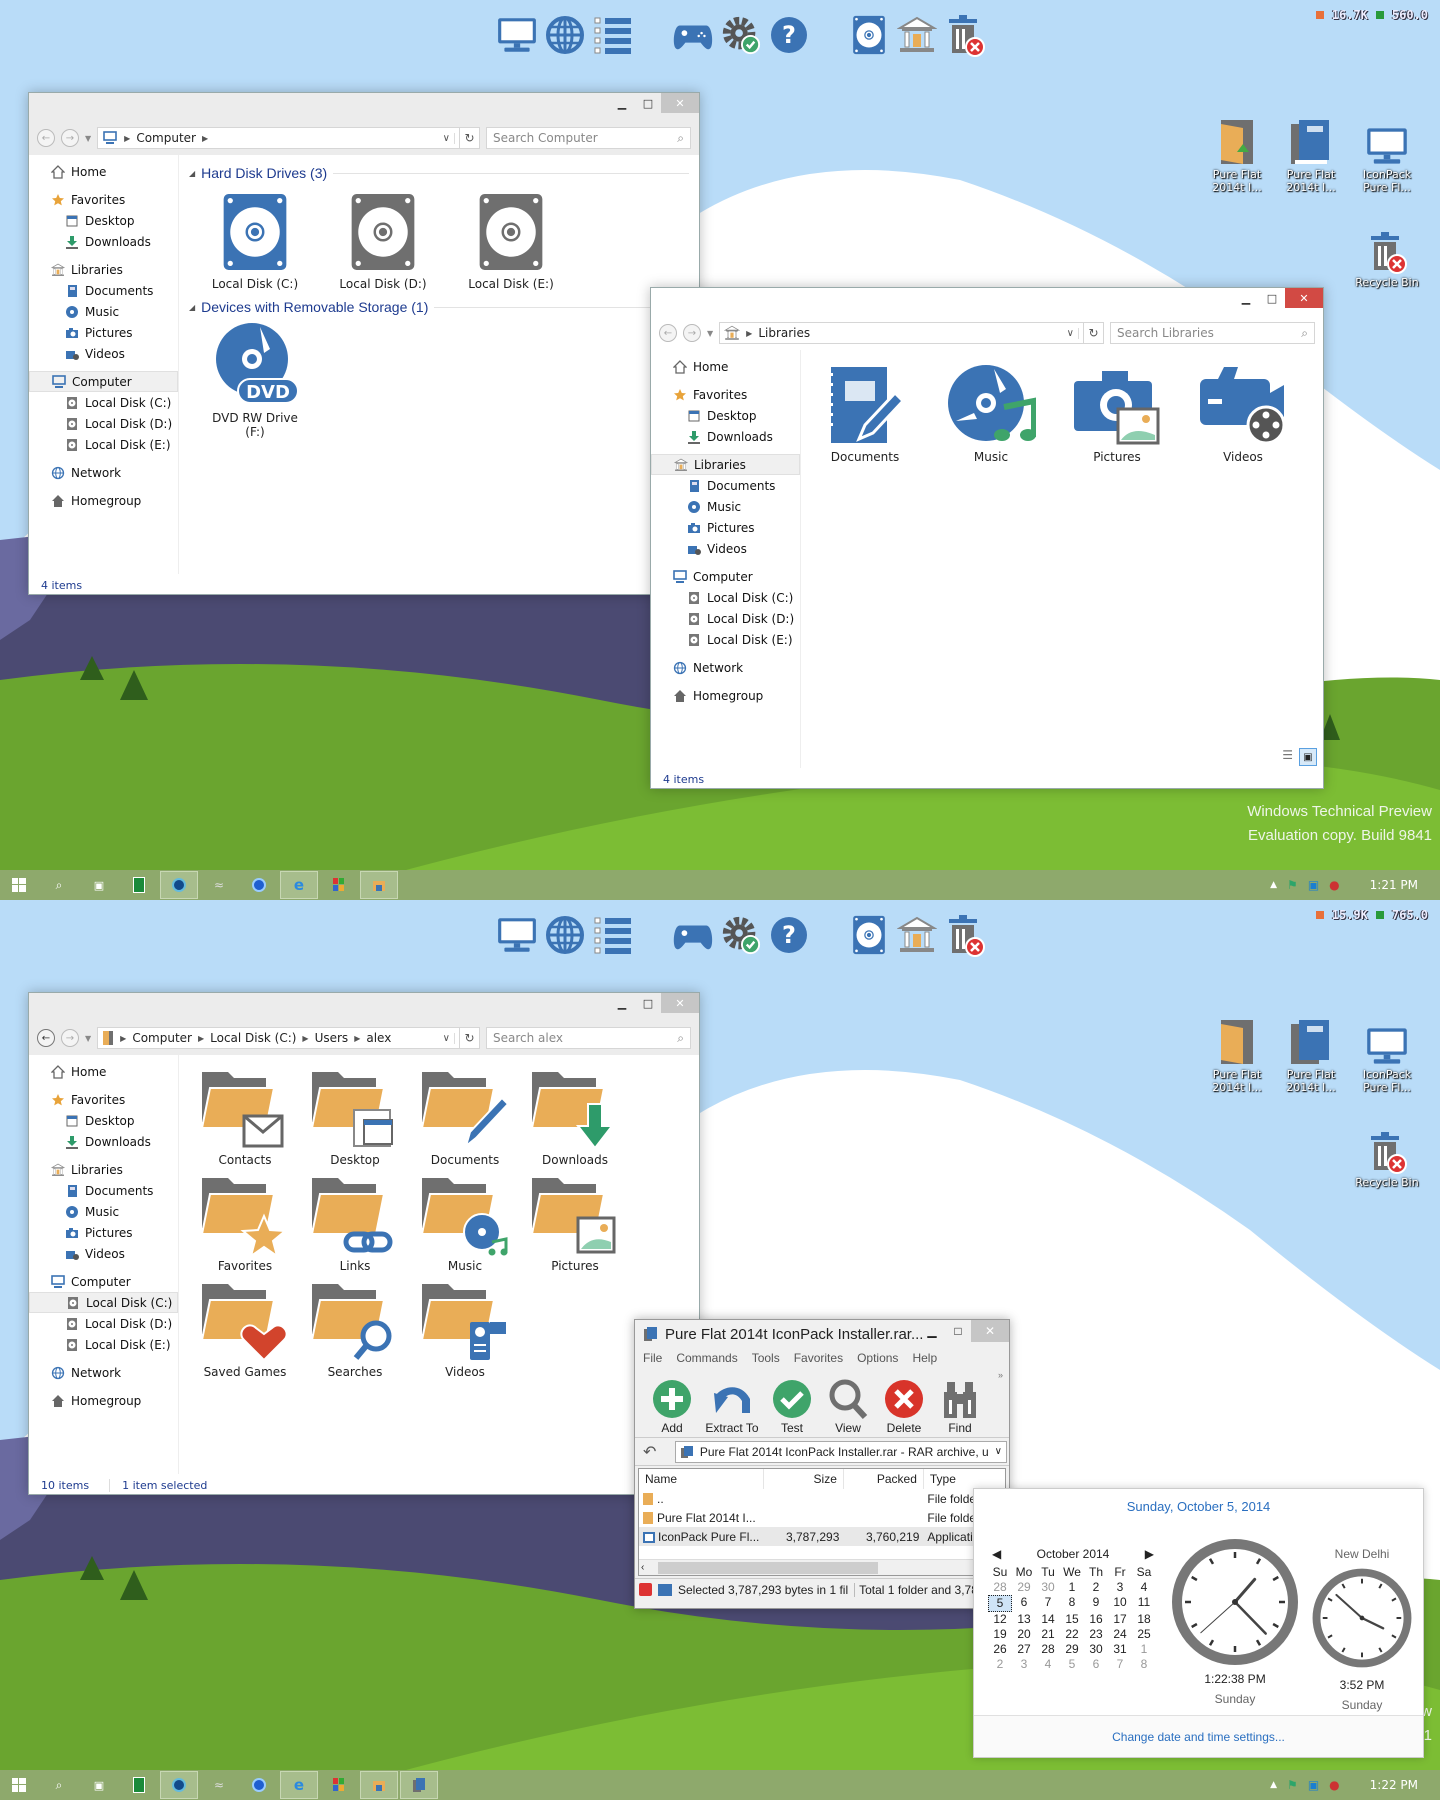  Describe the element at coordinates (1072, 1619) in the screenshot. I see `calendar-day: 15` at that location.